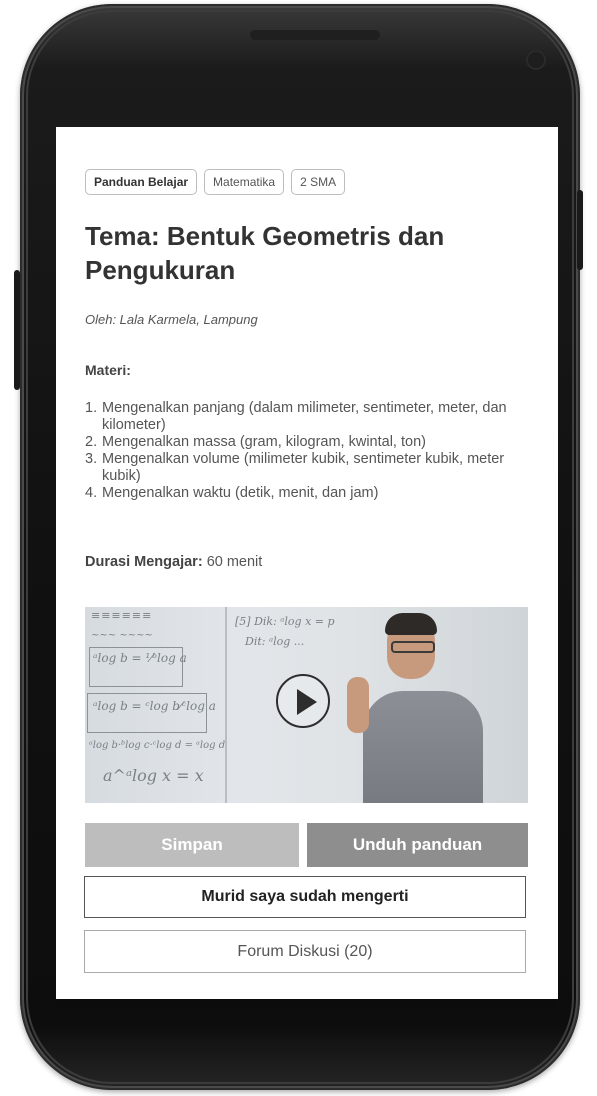  Describe the element at coordinates (144, 562) in the screenshot. I see `duration-label: Durasi Mengajar:` at that location.